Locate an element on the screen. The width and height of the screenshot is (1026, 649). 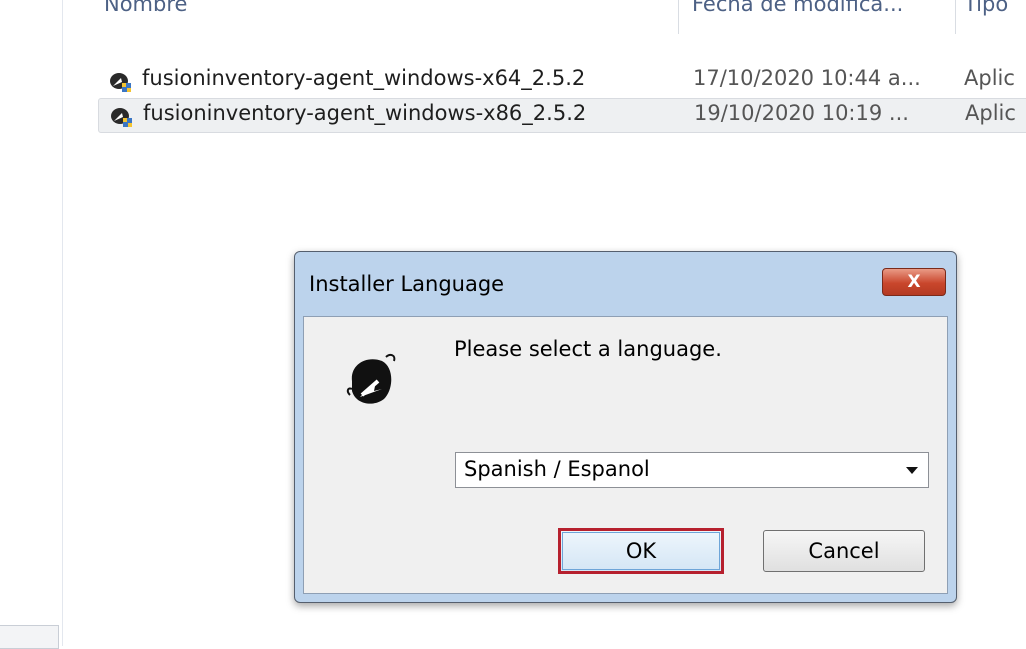
file-name: fusioninventory-agent_windows-x64_2.5.2 is located at coordinates (364, 78).